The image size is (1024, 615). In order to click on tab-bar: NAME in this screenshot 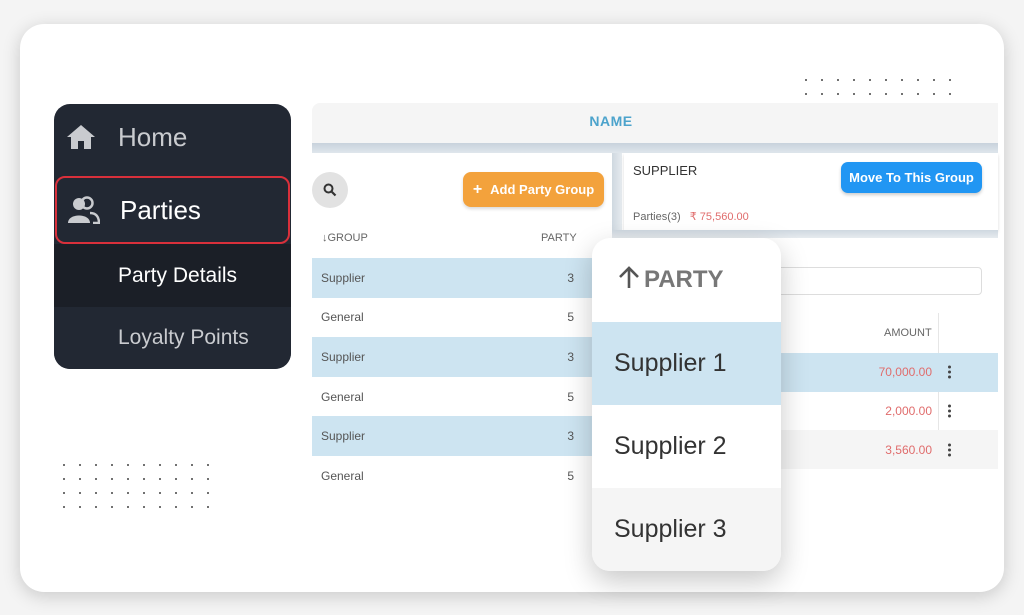, I will do `click(655, 124)`.